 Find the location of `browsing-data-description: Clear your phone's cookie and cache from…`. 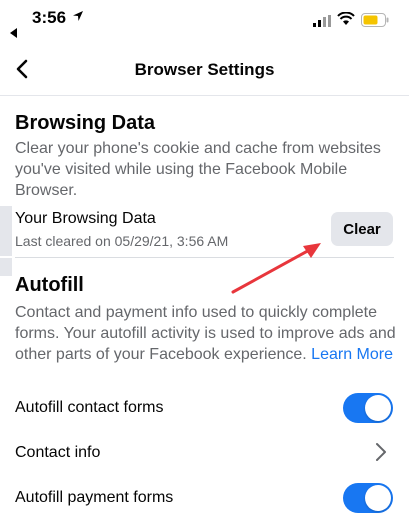

browsing-data-description: Clear your phone's cookie and cache from… is located at coordinates (198, 169).